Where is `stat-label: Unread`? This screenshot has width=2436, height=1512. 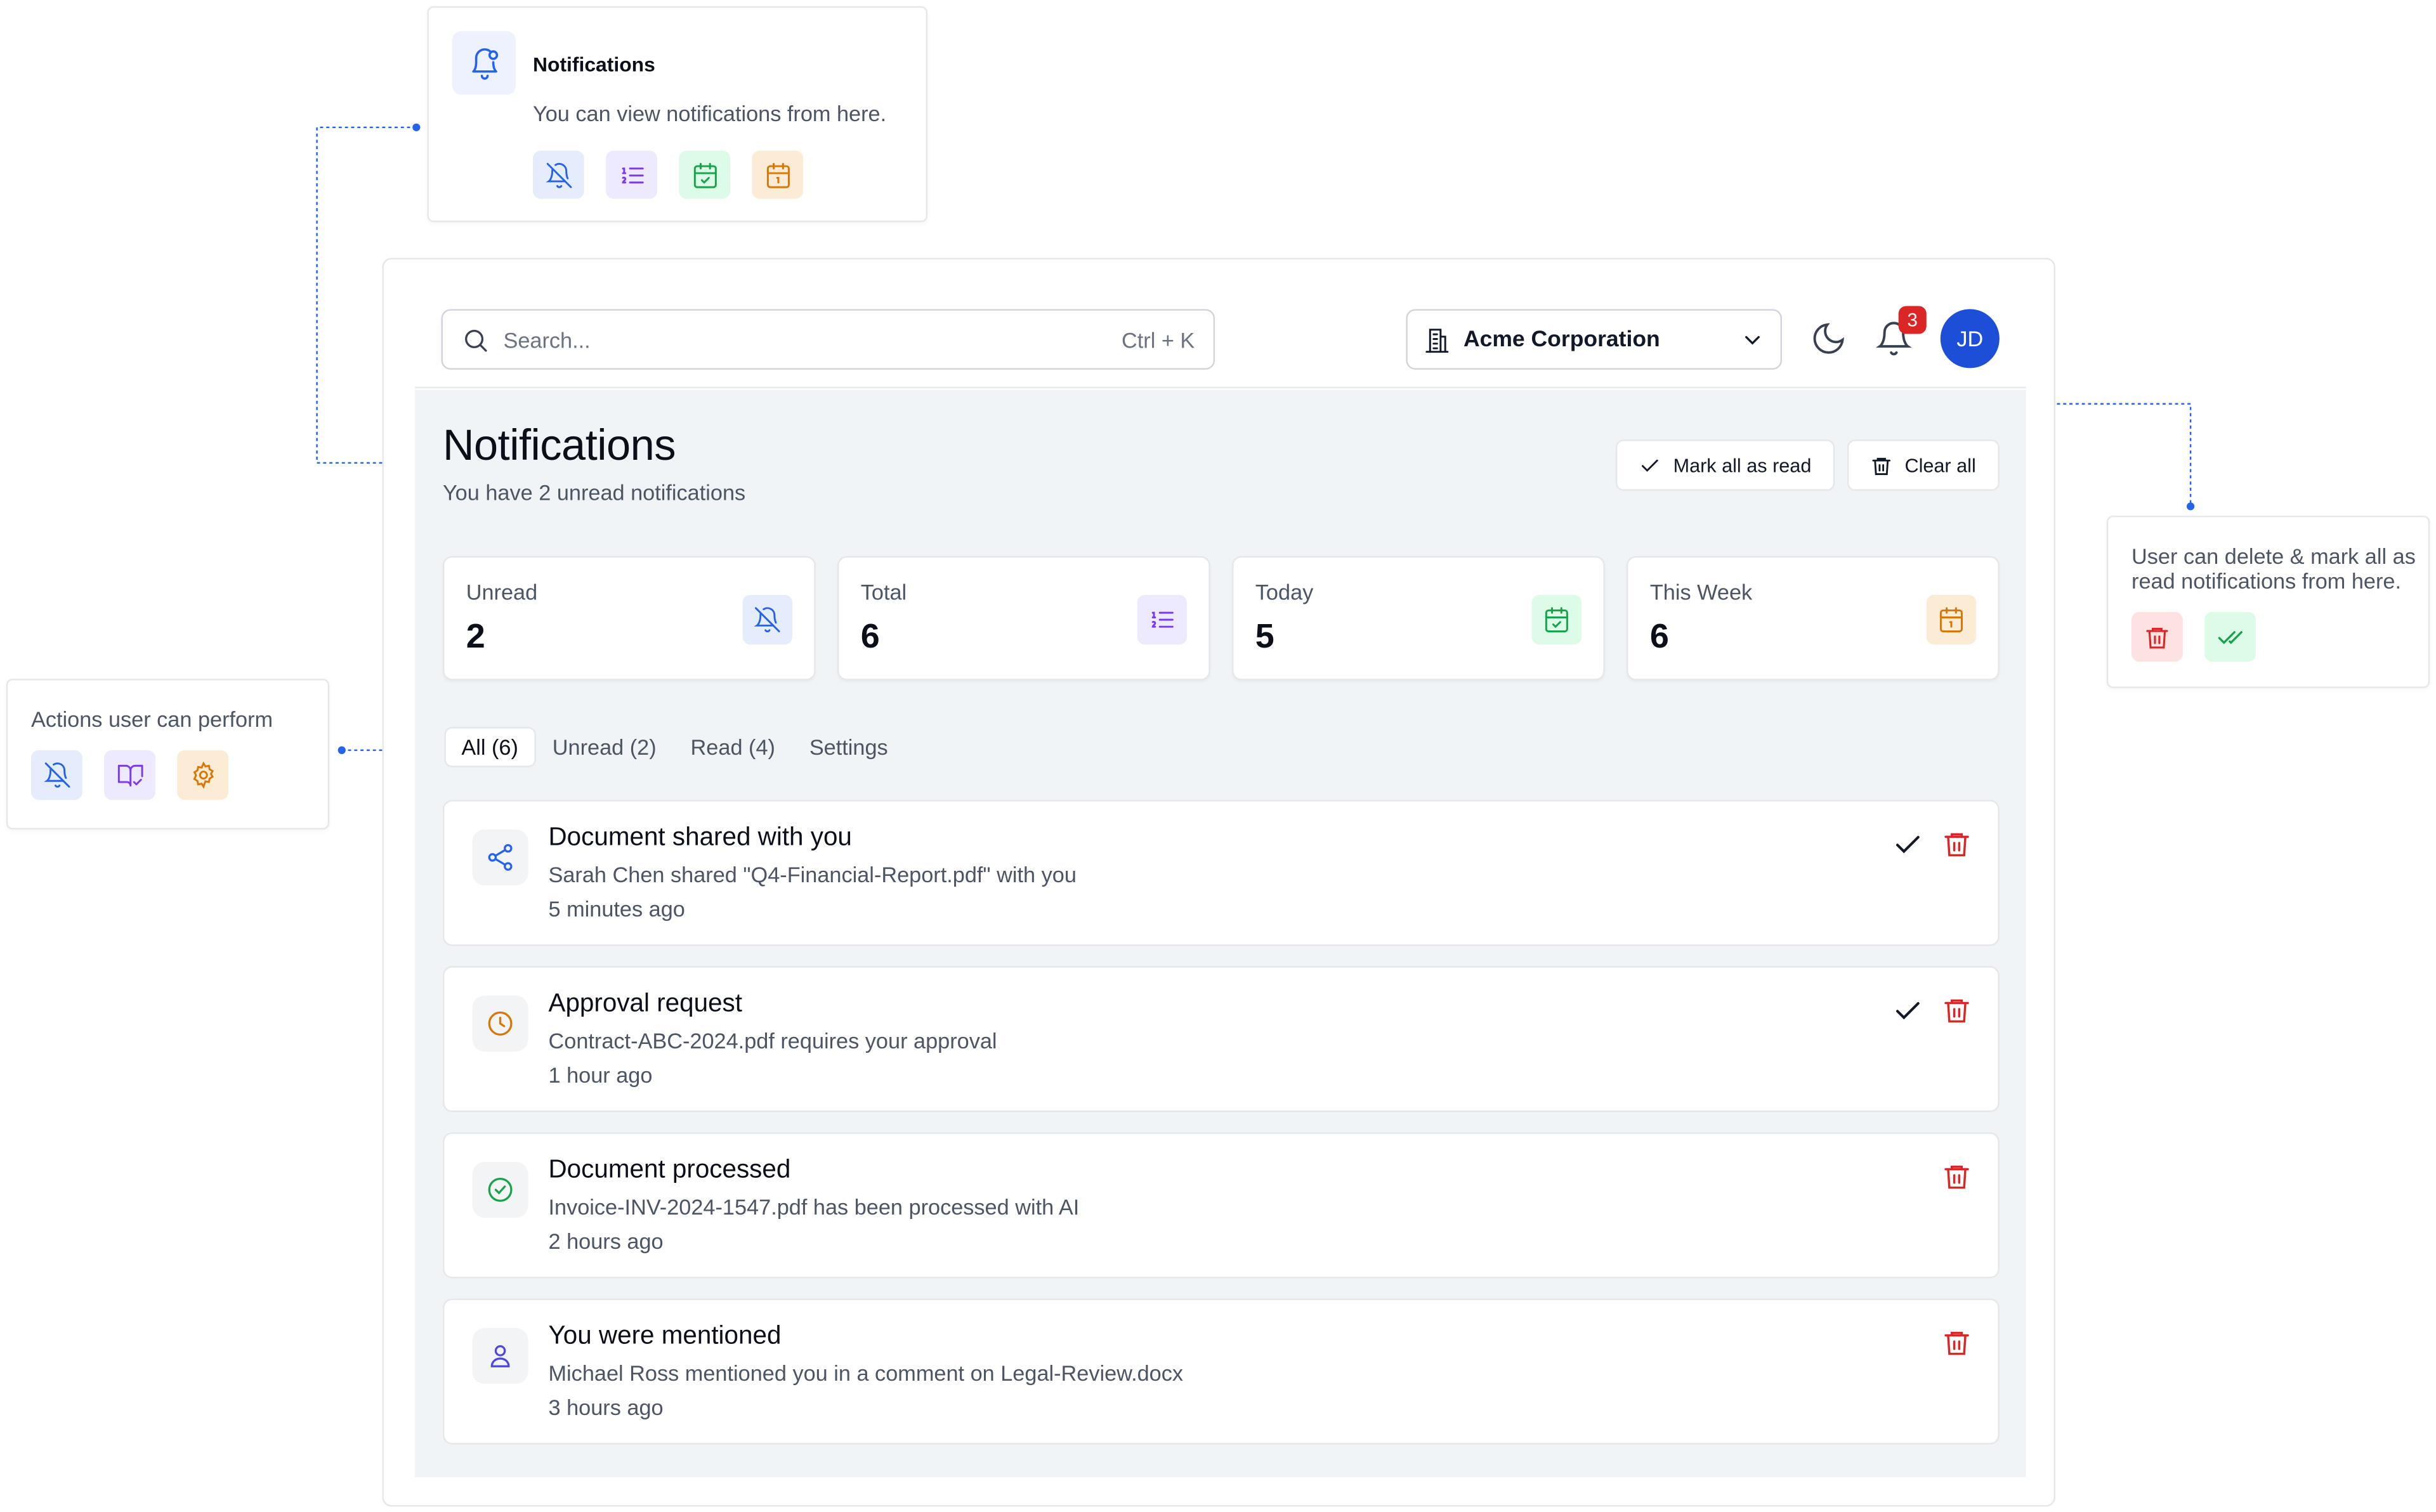
stat-label: Unread is located at coordinates (502, 591).